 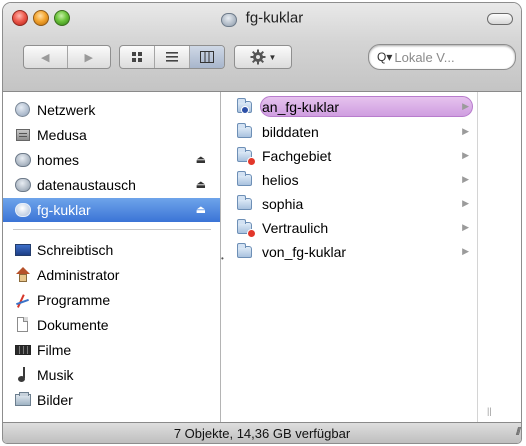 I want to click on folder-name: bilddaten, so click(x=290, y=131).